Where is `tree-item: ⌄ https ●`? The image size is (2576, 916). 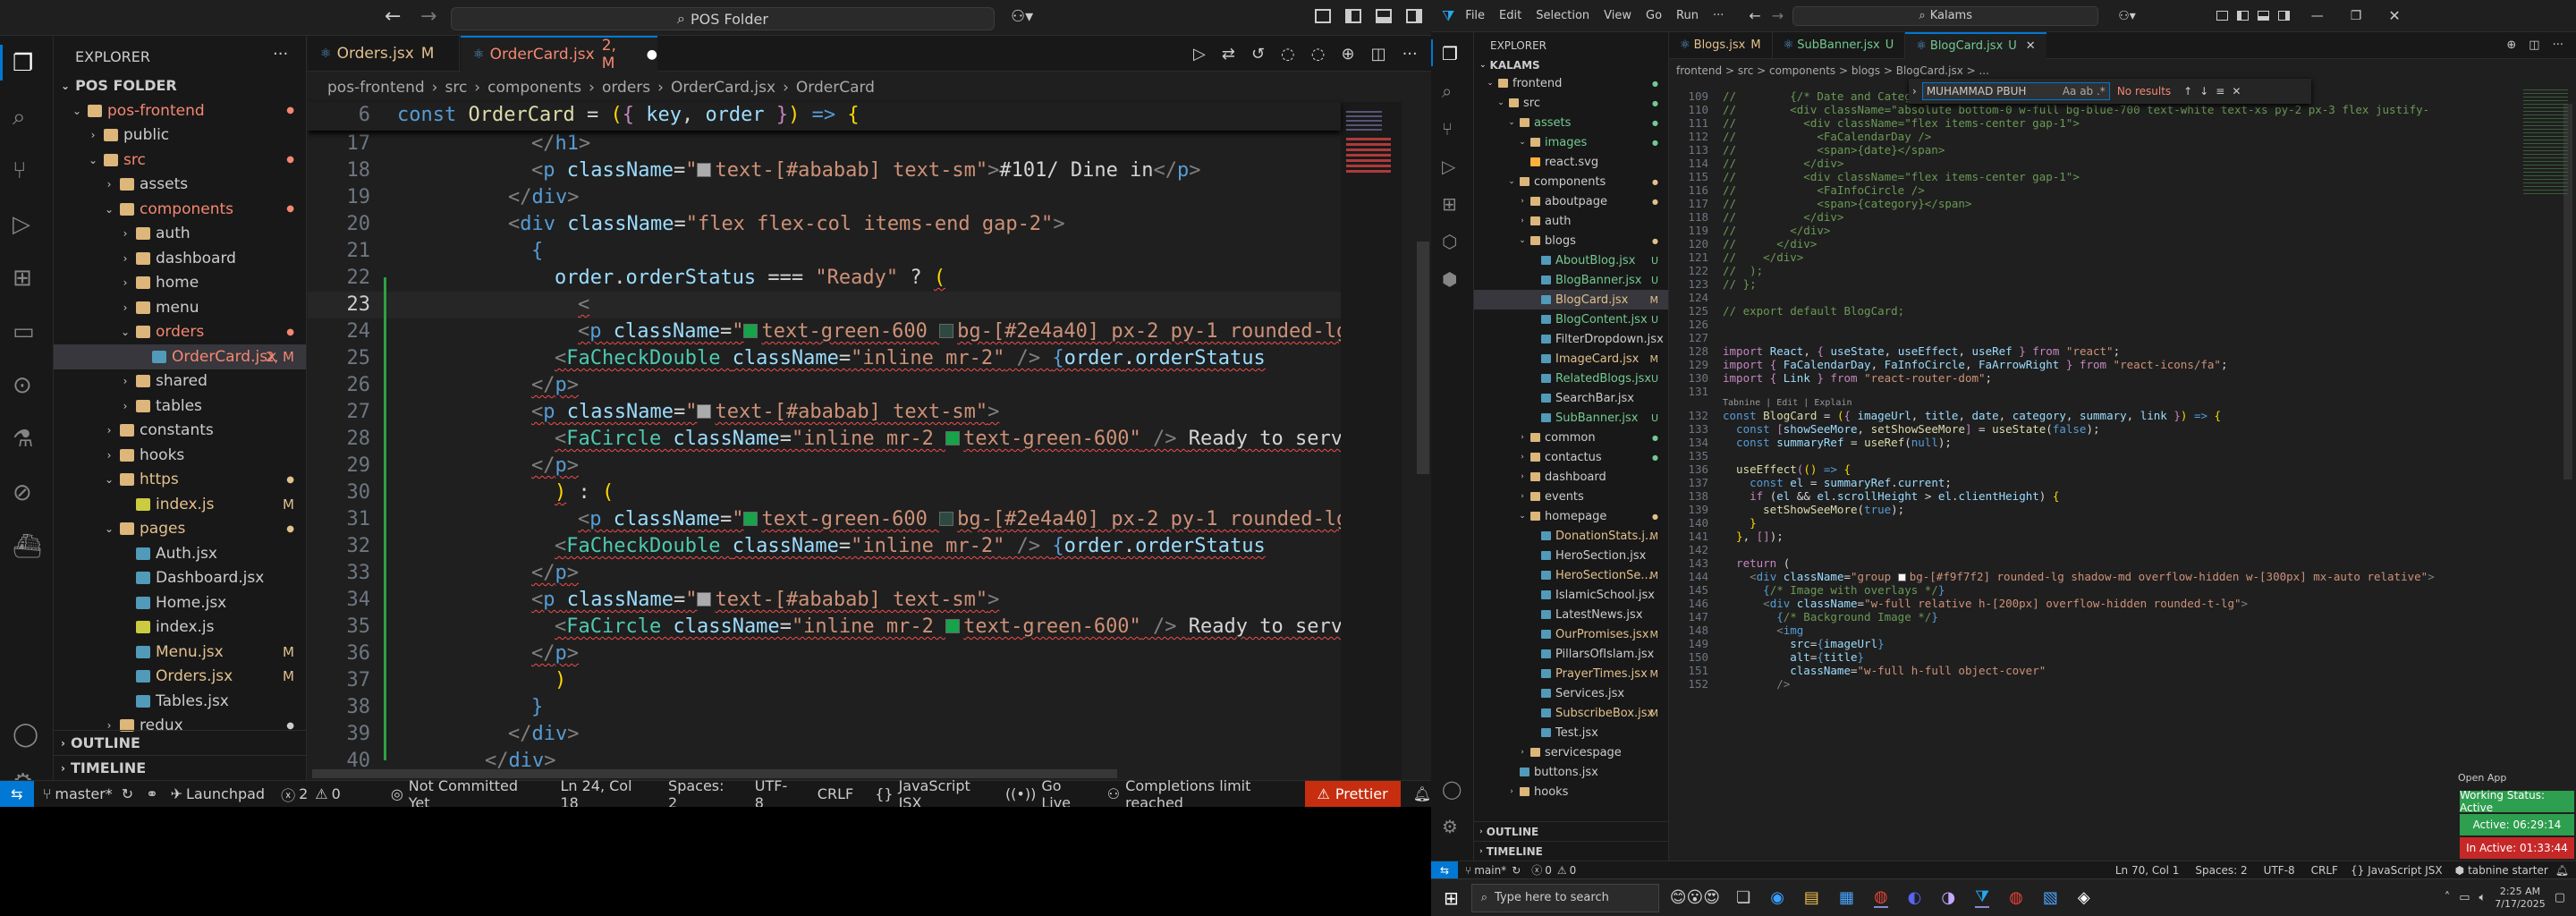 tree-item: ⌄ https ● is located at coordinates (180, 480).